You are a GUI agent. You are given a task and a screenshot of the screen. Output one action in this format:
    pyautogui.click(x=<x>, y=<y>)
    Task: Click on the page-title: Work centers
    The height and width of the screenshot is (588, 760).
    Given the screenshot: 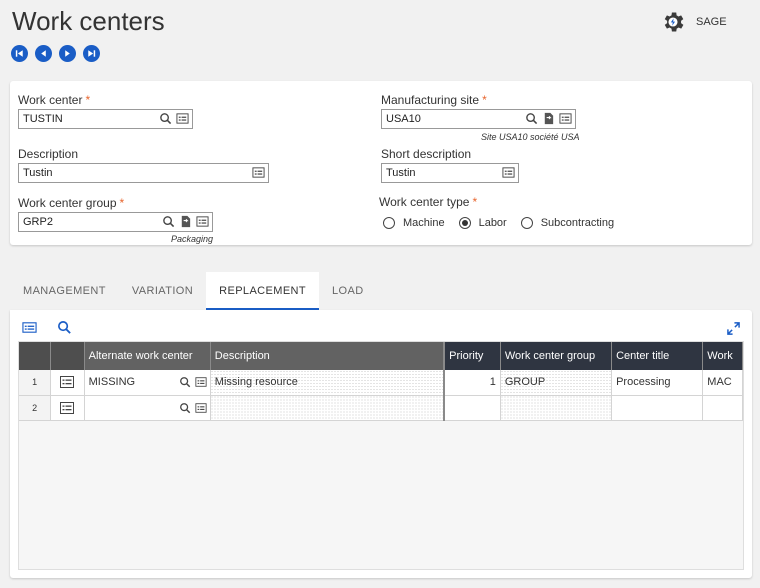 What is the action you would take?
    pyautogui.click(x=88, y=21)
    